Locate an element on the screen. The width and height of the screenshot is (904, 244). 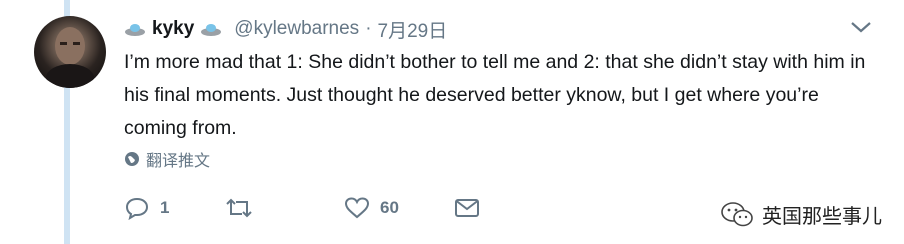
tweet-date: 7月29日 is located at coordinates (413, 29).